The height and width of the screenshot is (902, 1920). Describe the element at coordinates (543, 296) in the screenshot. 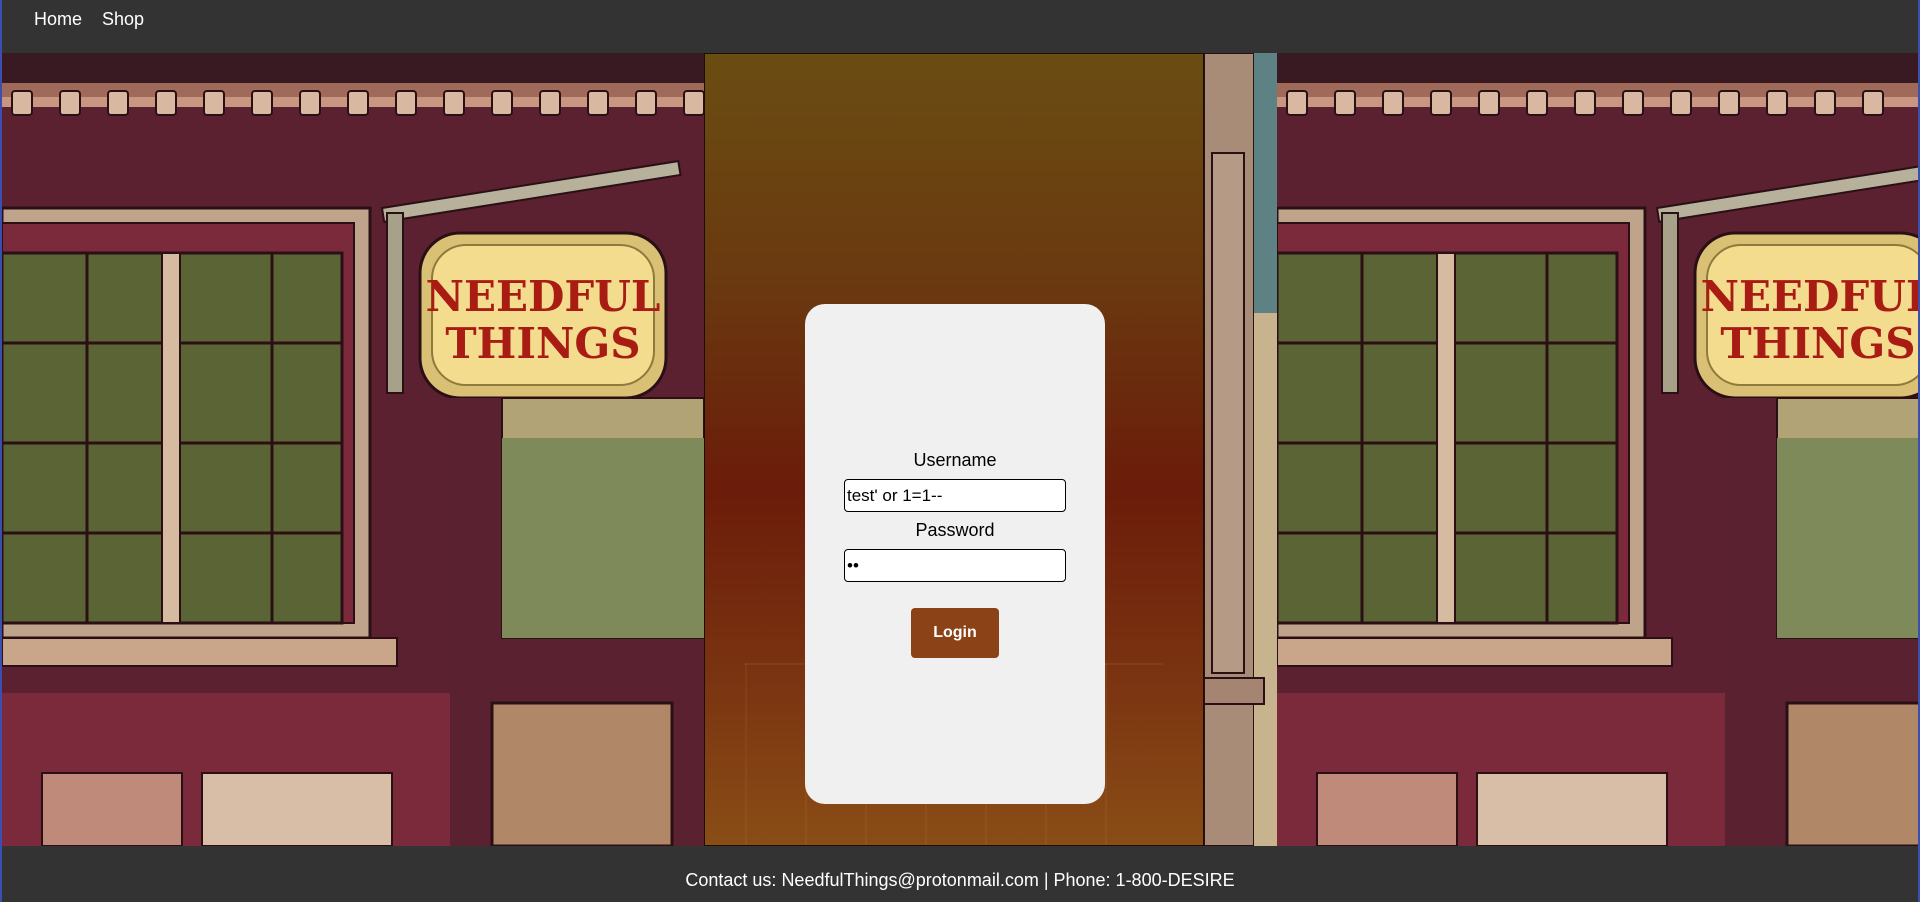

I see `sign-text-line1: NEEDFUL` at that location.